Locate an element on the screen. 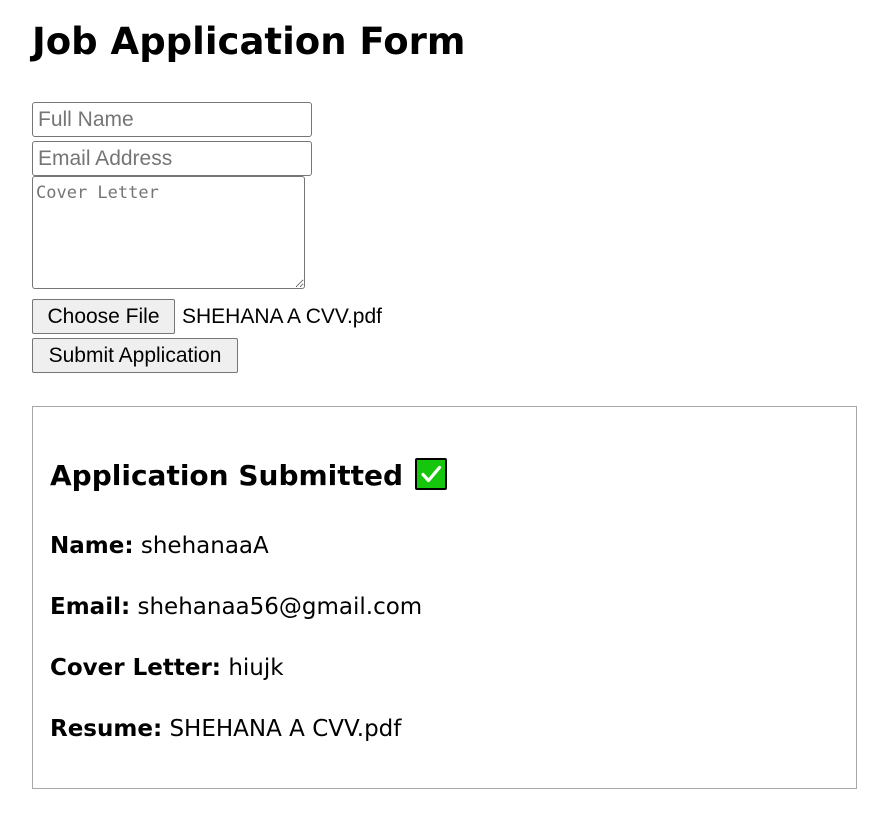 The width and height of the screenshot is (879, 832). summary-name-row: Name: shehanaaA is located at coordinates (159, 546).